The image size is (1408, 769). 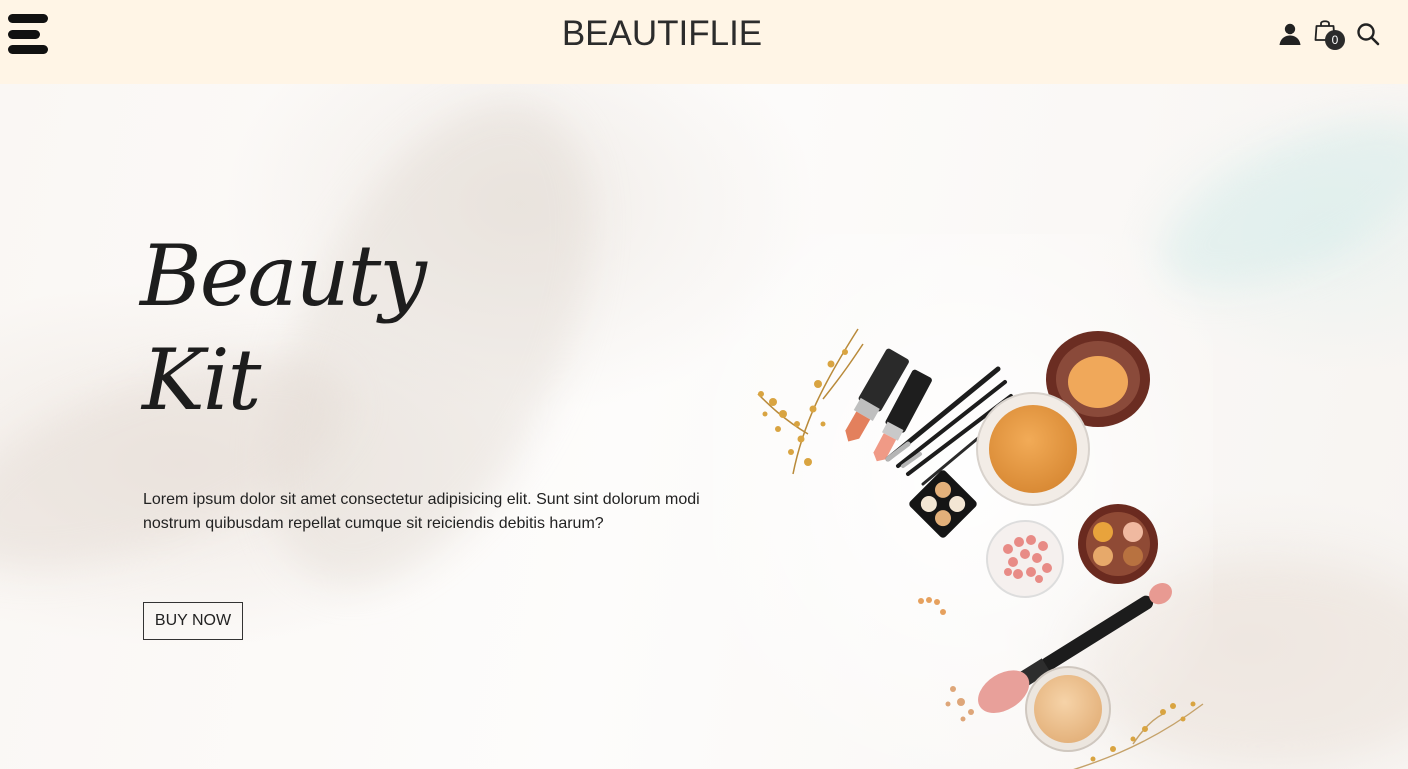 What do you see at coordinates (1290, 34) in the screenshot?
I see `user-icon` at bounding box center [1290, 34].